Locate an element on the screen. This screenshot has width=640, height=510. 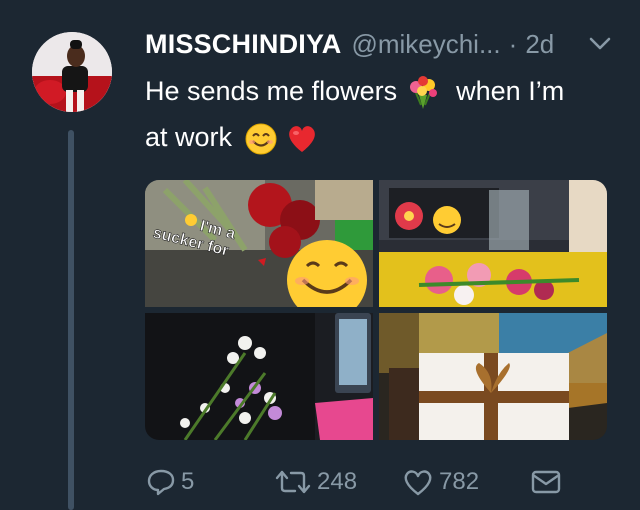
timestamp: 2d is located at coordinates (539, 44).